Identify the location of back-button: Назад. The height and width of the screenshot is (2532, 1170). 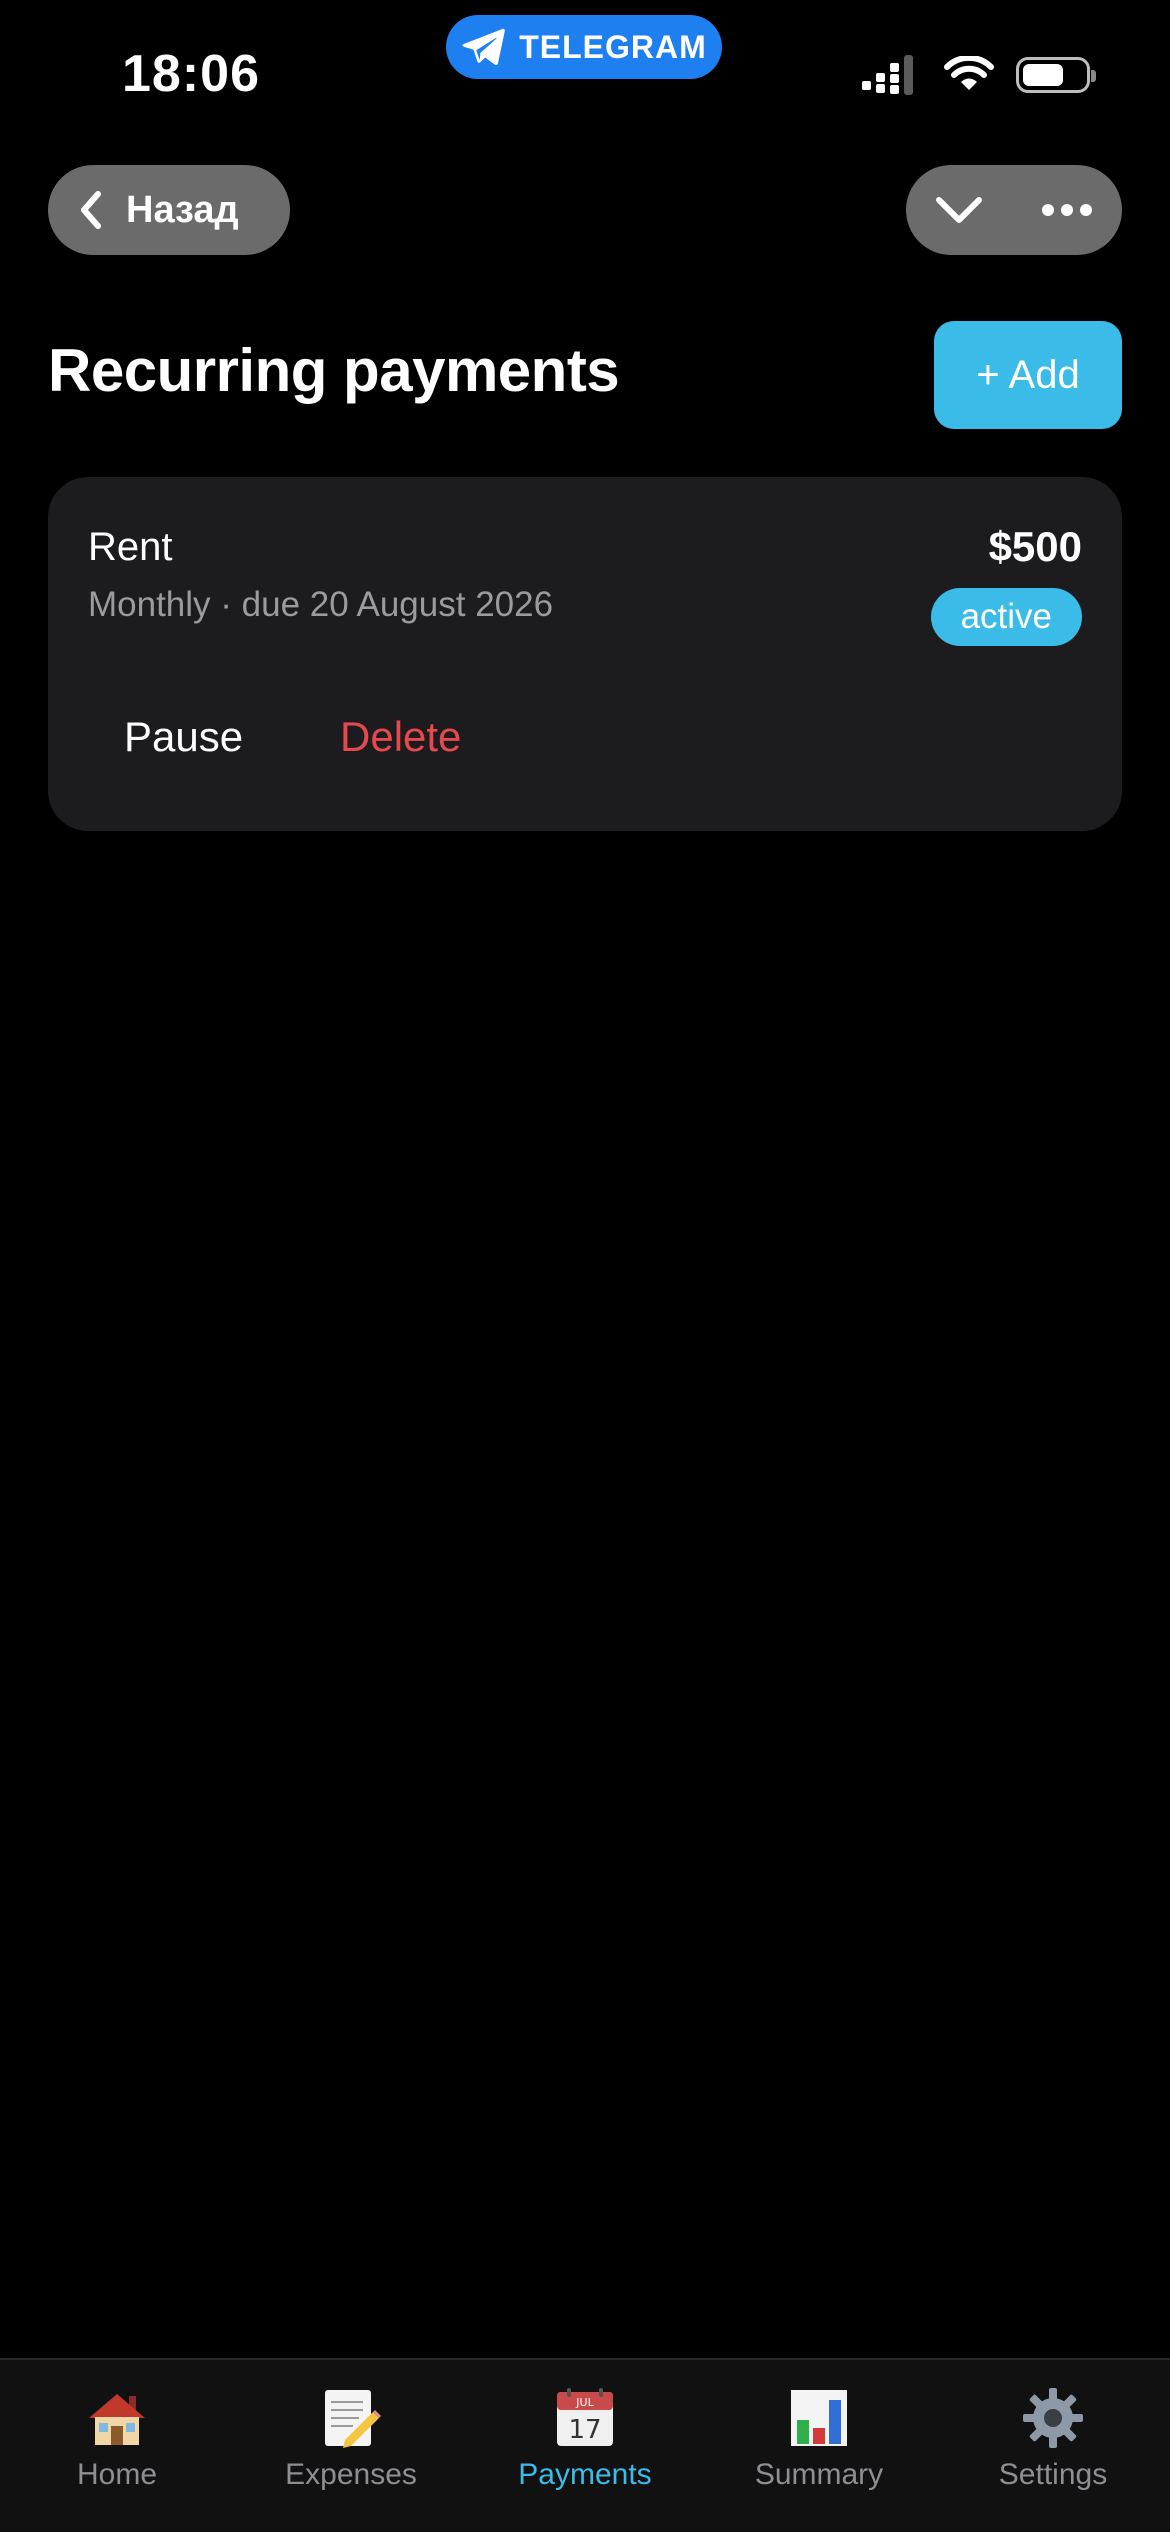
(169, 210).